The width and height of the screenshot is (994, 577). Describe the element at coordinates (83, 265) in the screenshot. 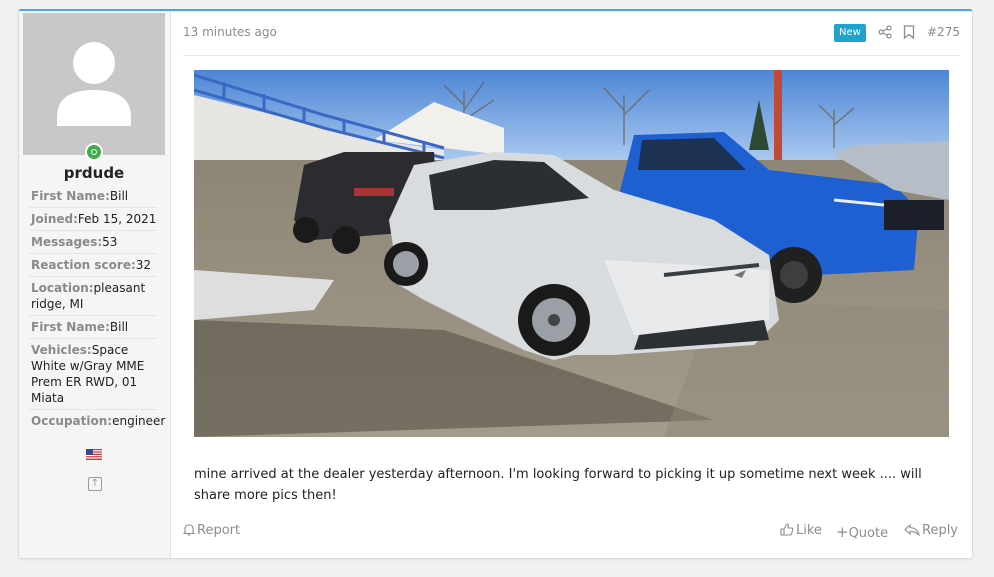

I see `field-label: Reaction score:` at that location.